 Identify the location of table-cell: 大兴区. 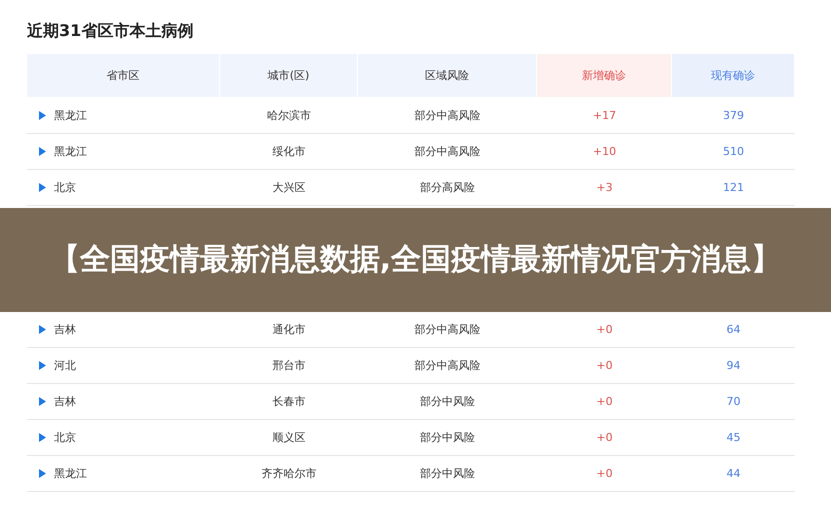
(289, 188).